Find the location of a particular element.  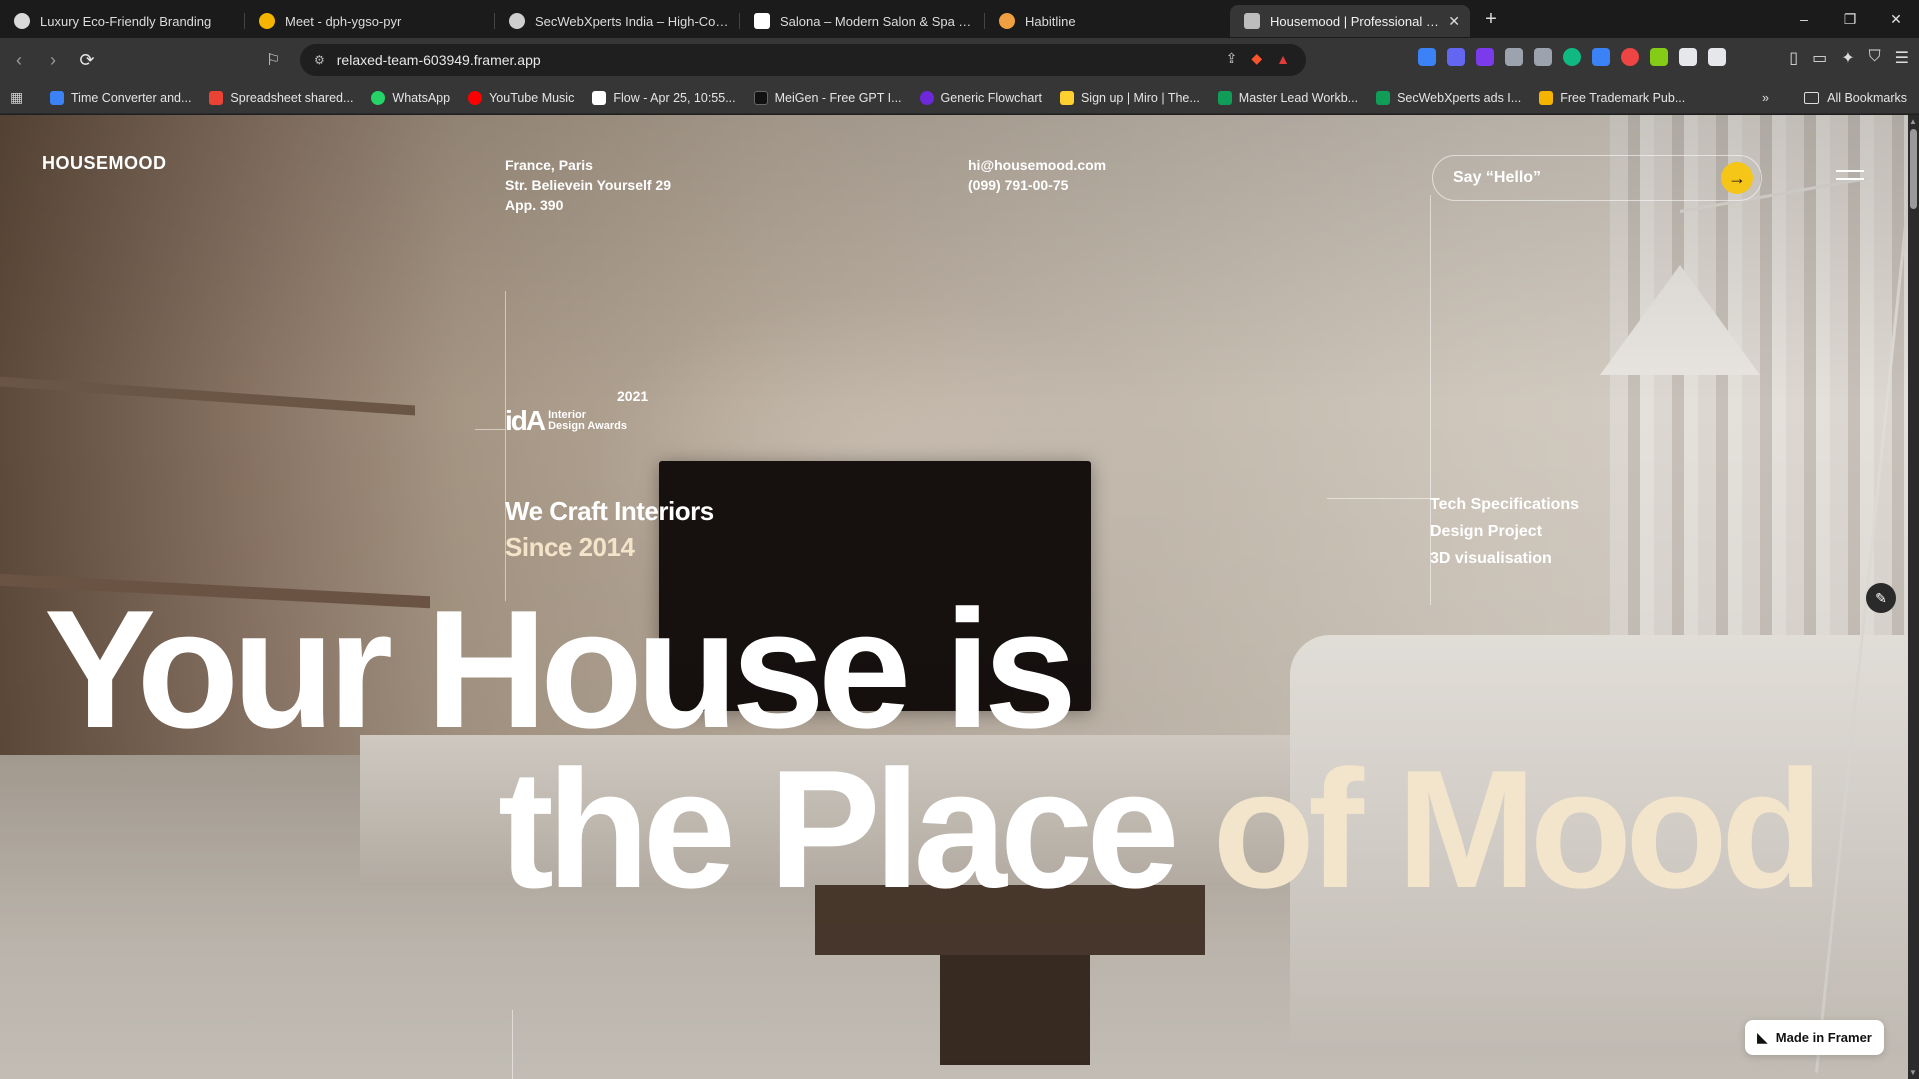

service-link: Design Project is located at coordinates (1504, 531).